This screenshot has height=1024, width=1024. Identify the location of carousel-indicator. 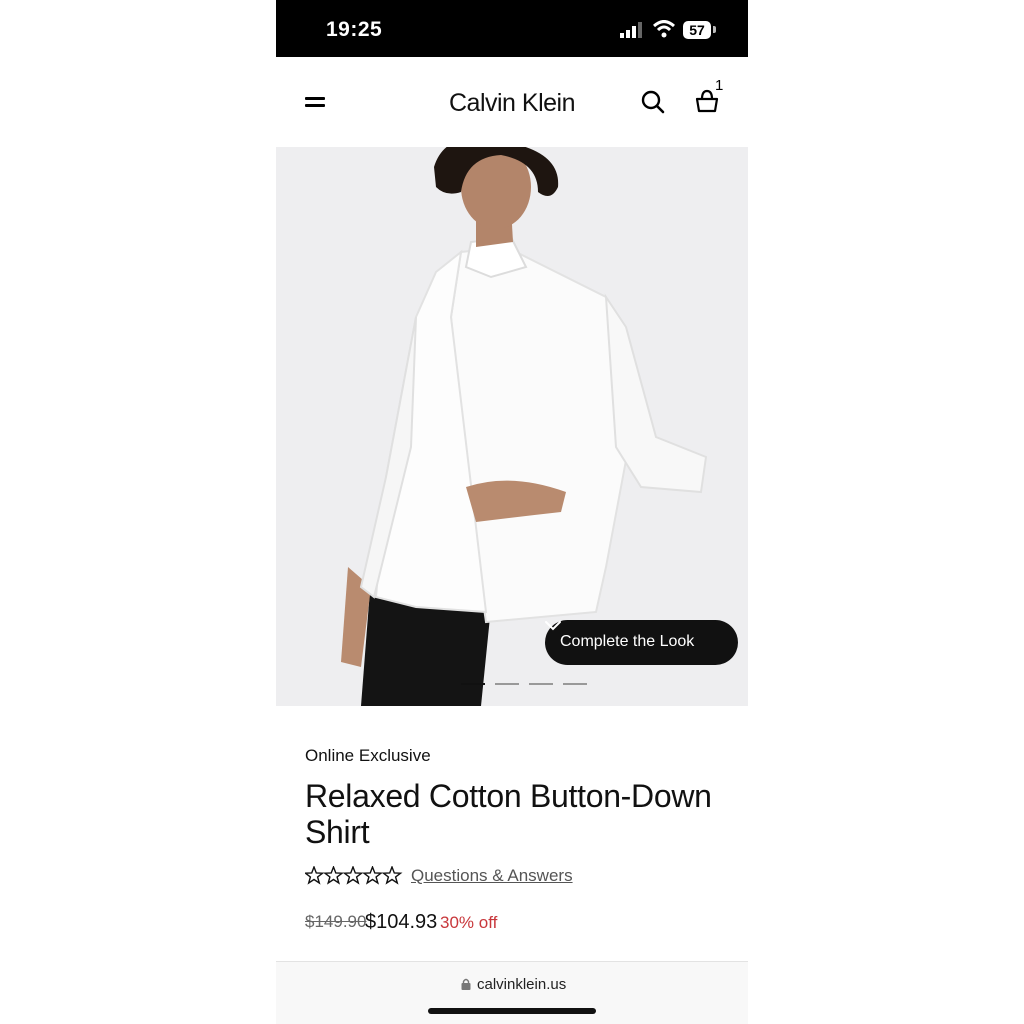
(526, 684).